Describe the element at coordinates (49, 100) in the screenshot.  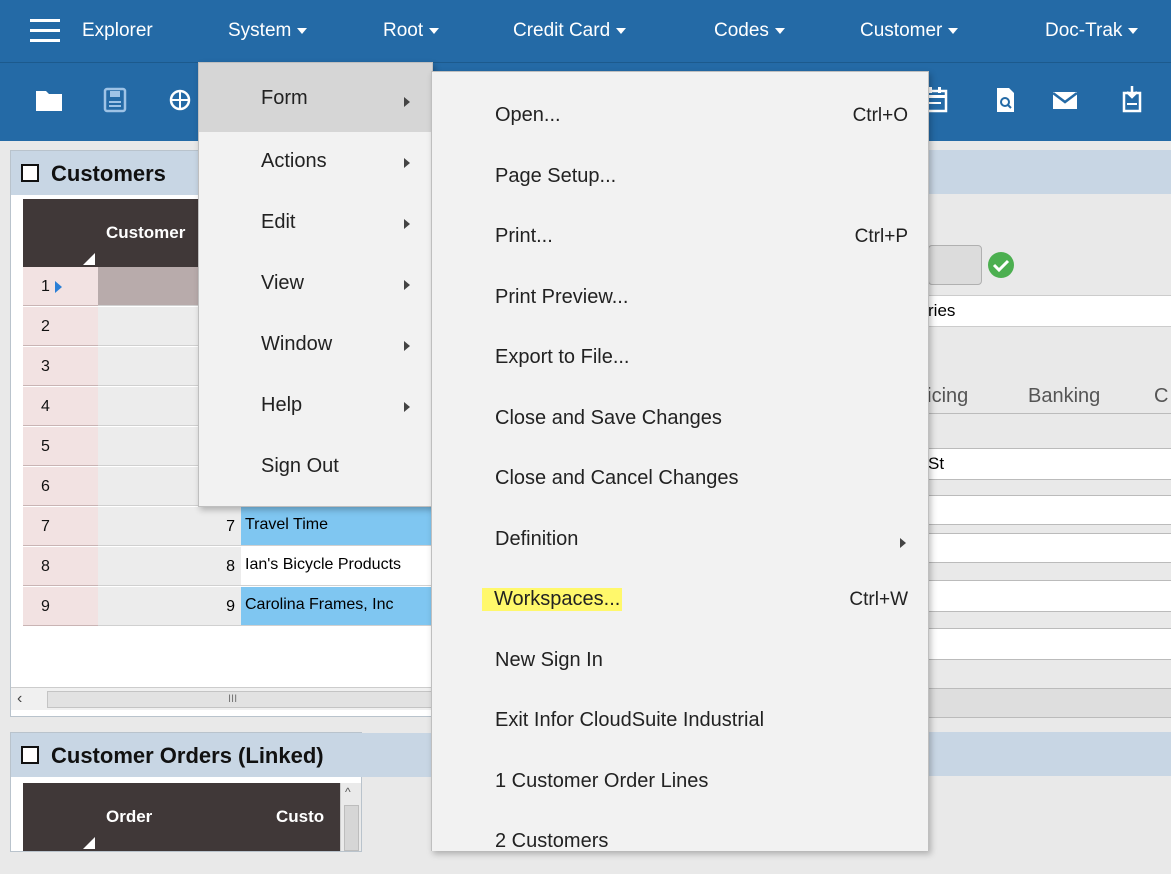
I see `open-folder-icon` at that location.